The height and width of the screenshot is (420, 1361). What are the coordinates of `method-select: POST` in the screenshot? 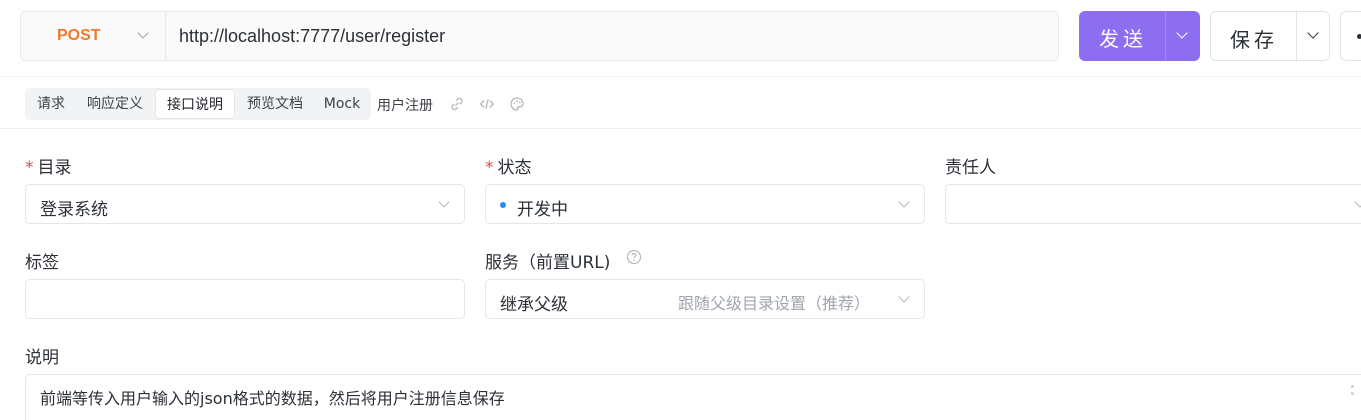 It's located at (93, 36).